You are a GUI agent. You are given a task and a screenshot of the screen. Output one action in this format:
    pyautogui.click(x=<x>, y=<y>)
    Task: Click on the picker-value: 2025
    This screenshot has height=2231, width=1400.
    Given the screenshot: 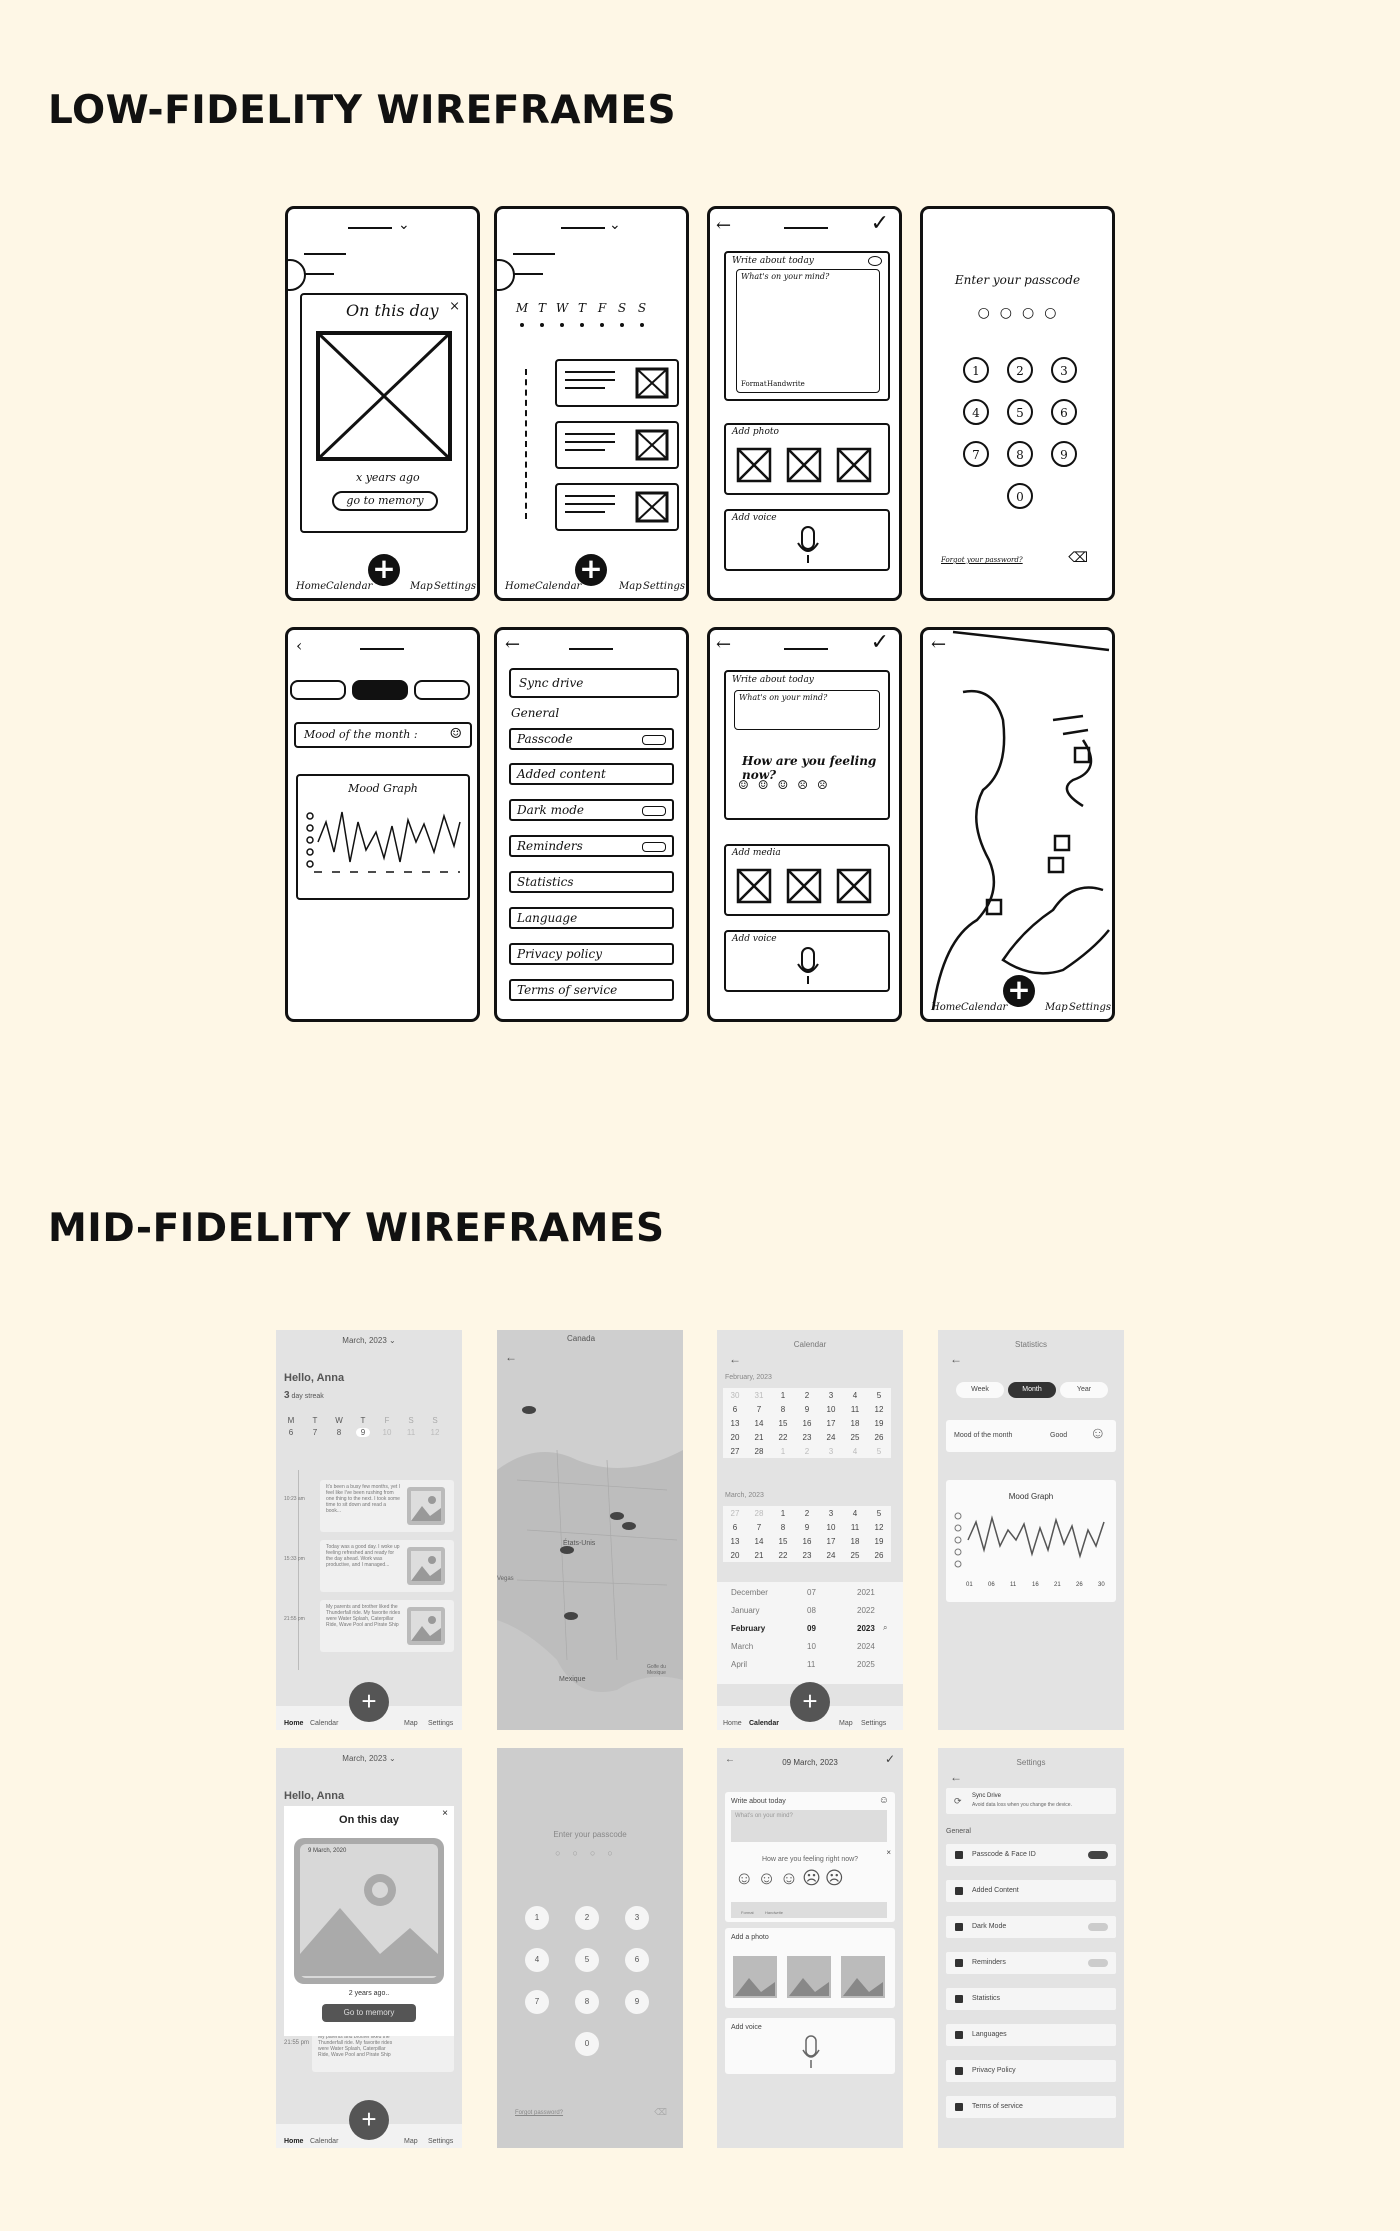 What is the action you would take?
    pyautogui.click(x=866, y=1664)
    